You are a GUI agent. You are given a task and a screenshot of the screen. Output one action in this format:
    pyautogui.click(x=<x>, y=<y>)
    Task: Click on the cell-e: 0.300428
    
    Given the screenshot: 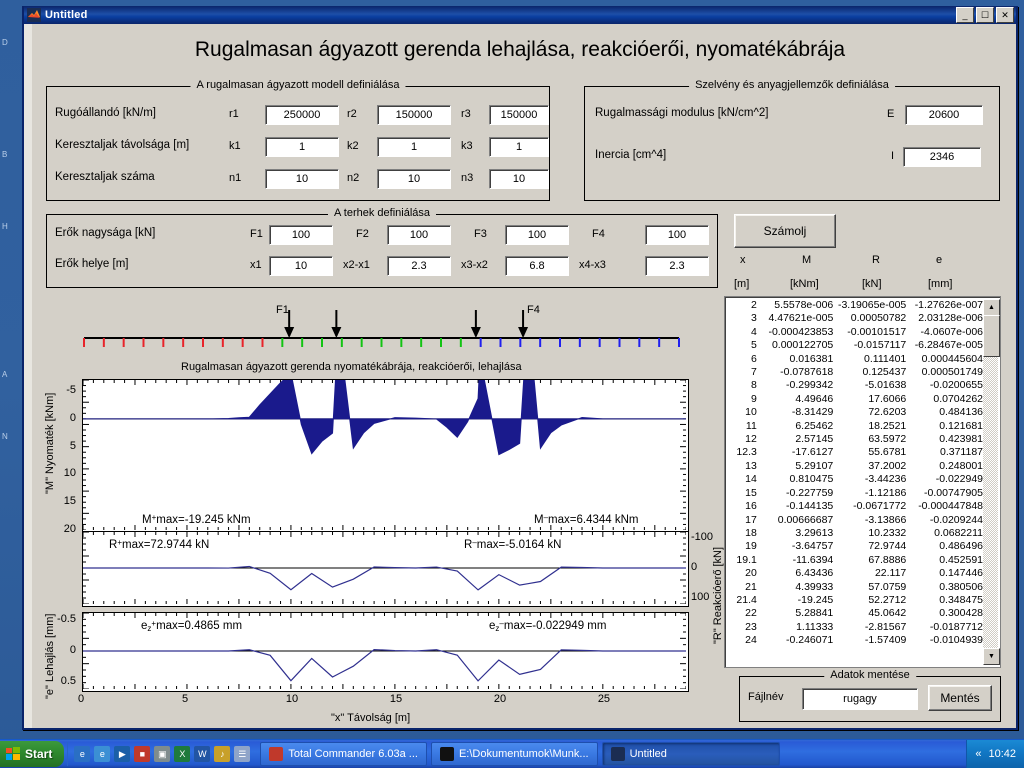 What is the action you would take?
    pyautogui.click(x=961, y=613)
    